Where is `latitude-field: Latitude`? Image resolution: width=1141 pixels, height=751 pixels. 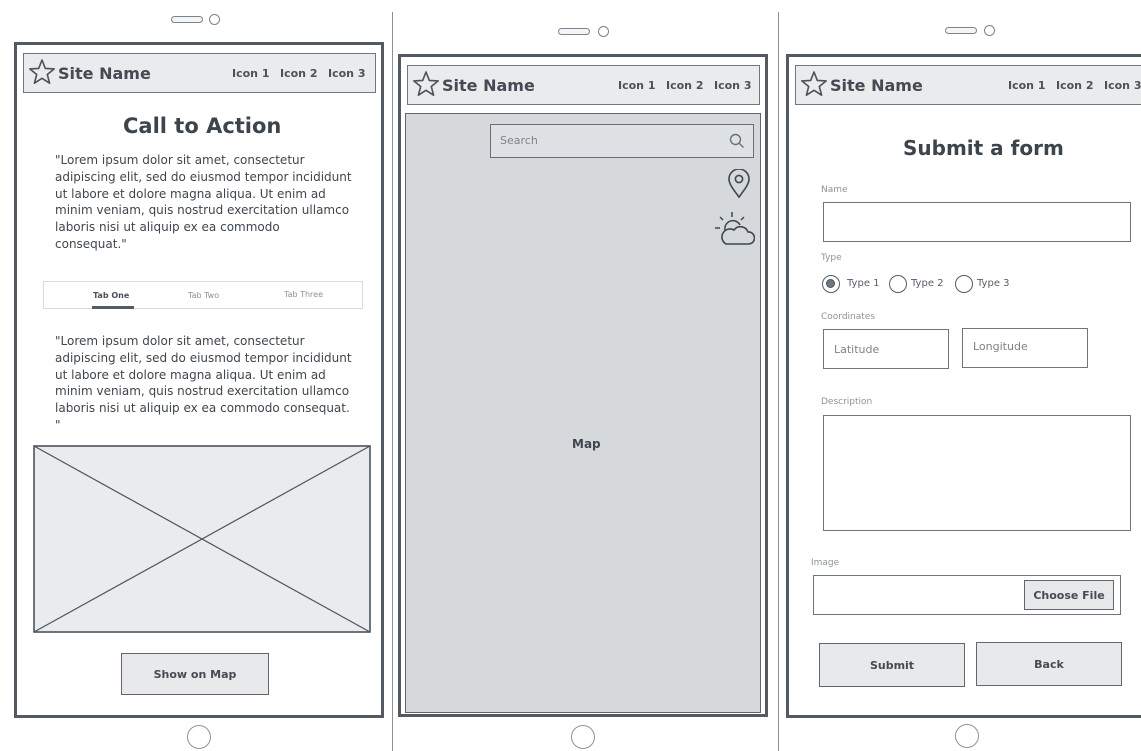
latitude-field: Latitude is located at coordinates (886, 349).